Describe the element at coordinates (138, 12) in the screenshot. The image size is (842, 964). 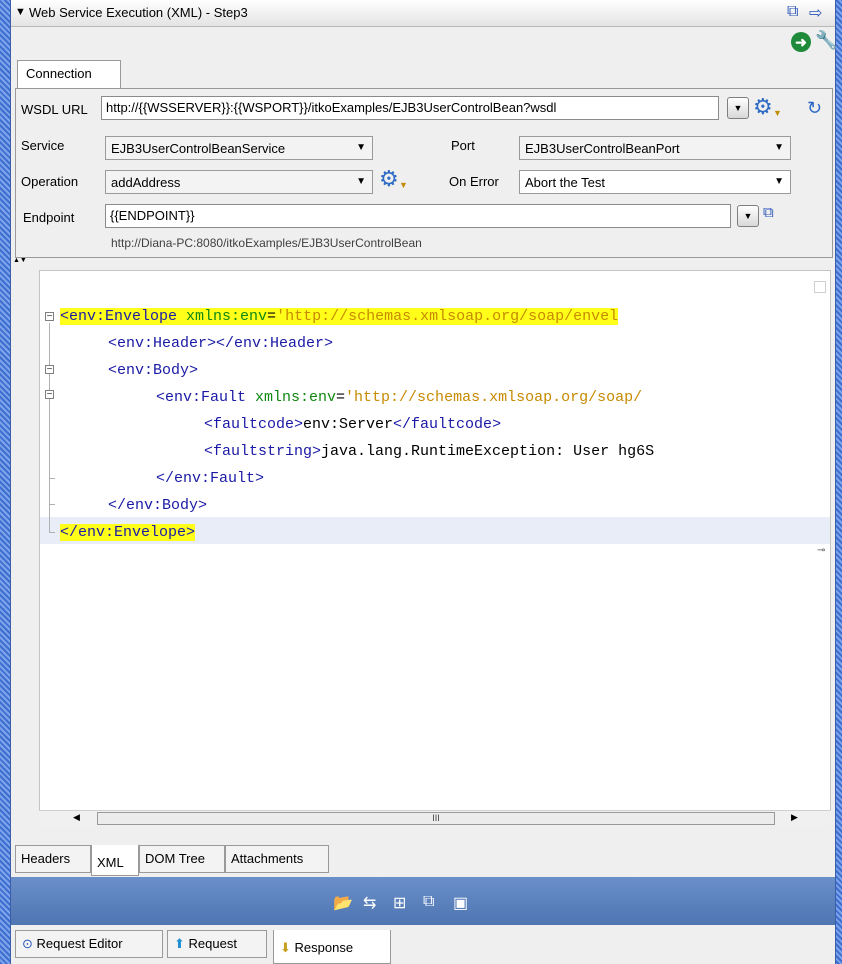
I see `step-title: Web Service Execution (XML) - Step3` at that location.